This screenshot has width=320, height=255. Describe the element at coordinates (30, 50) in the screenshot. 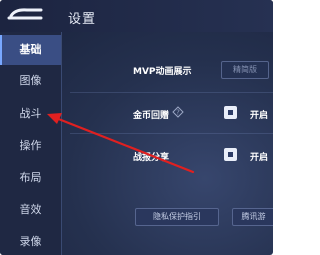

I see `sidebar-item-basic: 基础` at that location.